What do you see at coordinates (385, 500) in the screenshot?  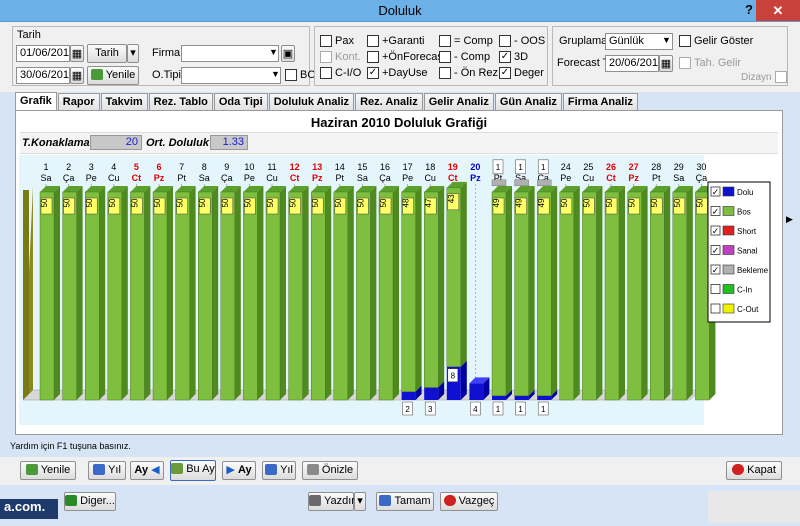 I see `ok-icon` at bounding box center [385, 500].